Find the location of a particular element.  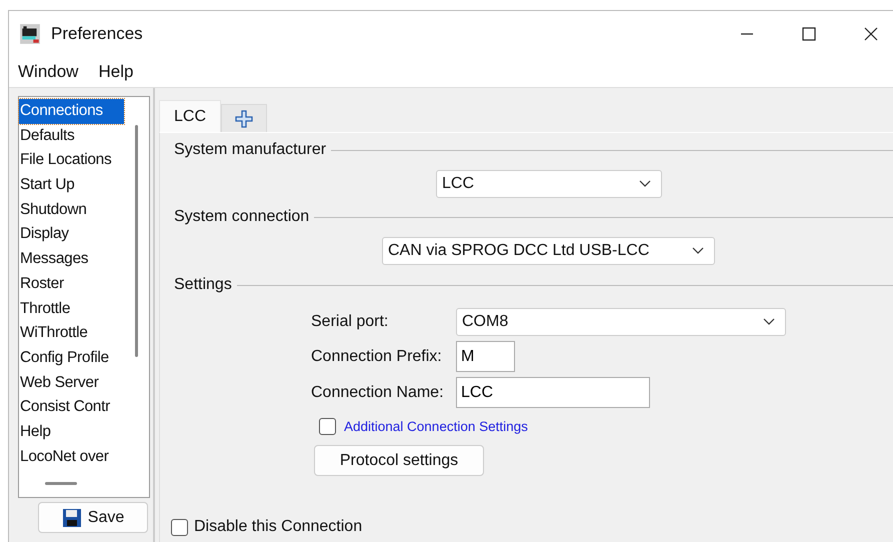

field-label: Connection Name: is located at coordinates (378, 393).